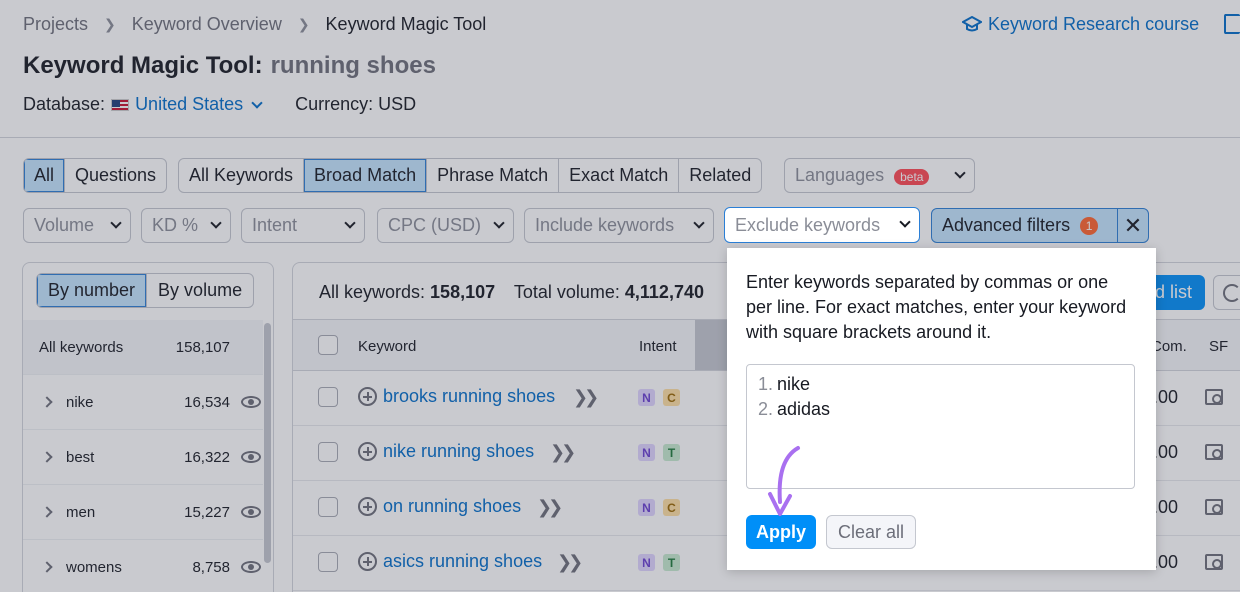 The width and height of the screenshot is (1240, 592). I want to click on course-link-label: Keyword Research course, so click(1094, 24).